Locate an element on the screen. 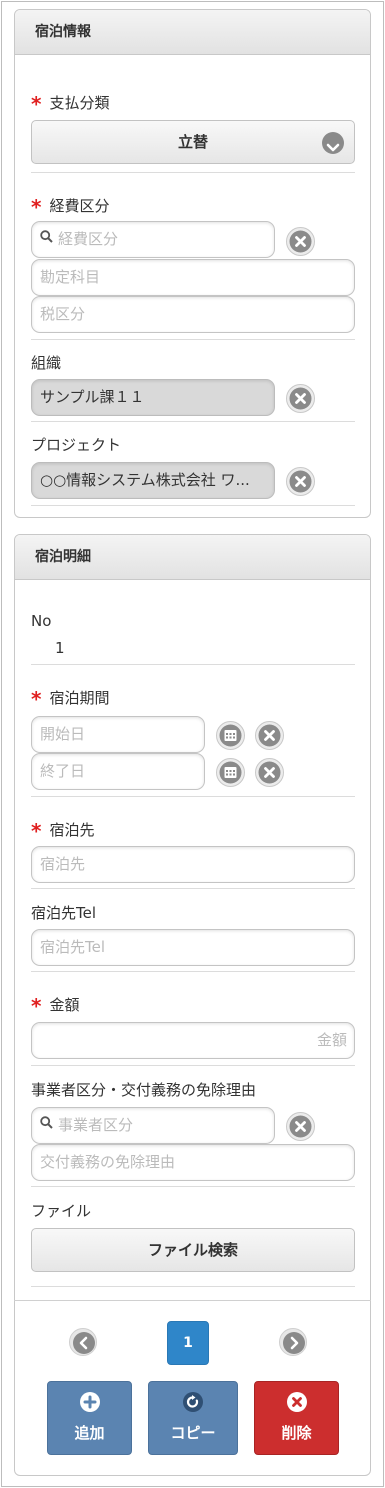 This screenshot has width=385, height=1488. prev-page-button is located at coordinates (83, 1342).